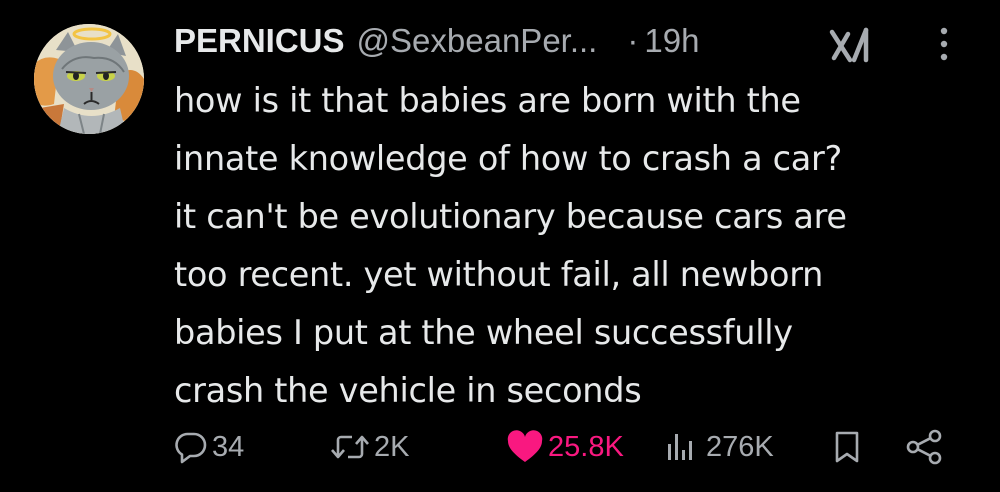 The image size is (1000, 492). What do you see at coordinates (392, 446) in the screenshot?
I see `repost-count: 2K` at bounding box center [392, 446].